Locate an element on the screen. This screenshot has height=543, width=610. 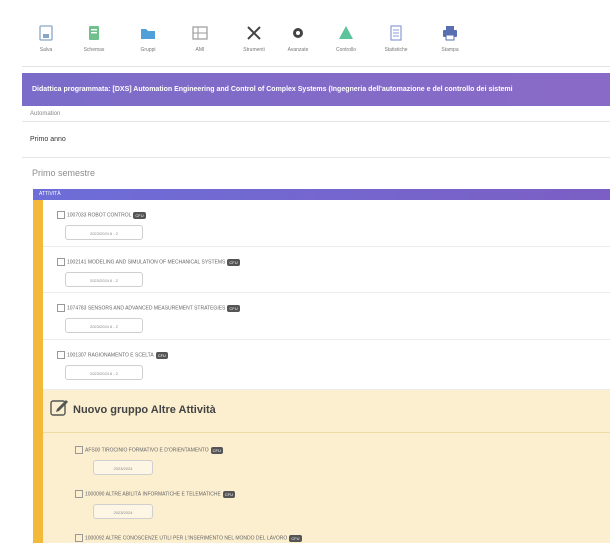
course-title: 1007033 ROBOT CONTROL CFU is located at coordinates (101, 215).